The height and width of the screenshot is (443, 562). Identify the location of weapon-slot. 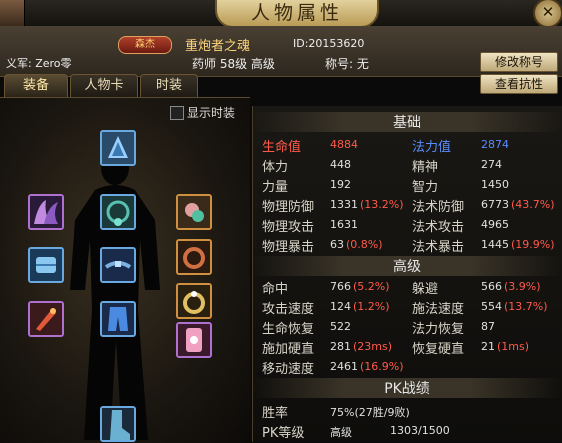
(46, 319).